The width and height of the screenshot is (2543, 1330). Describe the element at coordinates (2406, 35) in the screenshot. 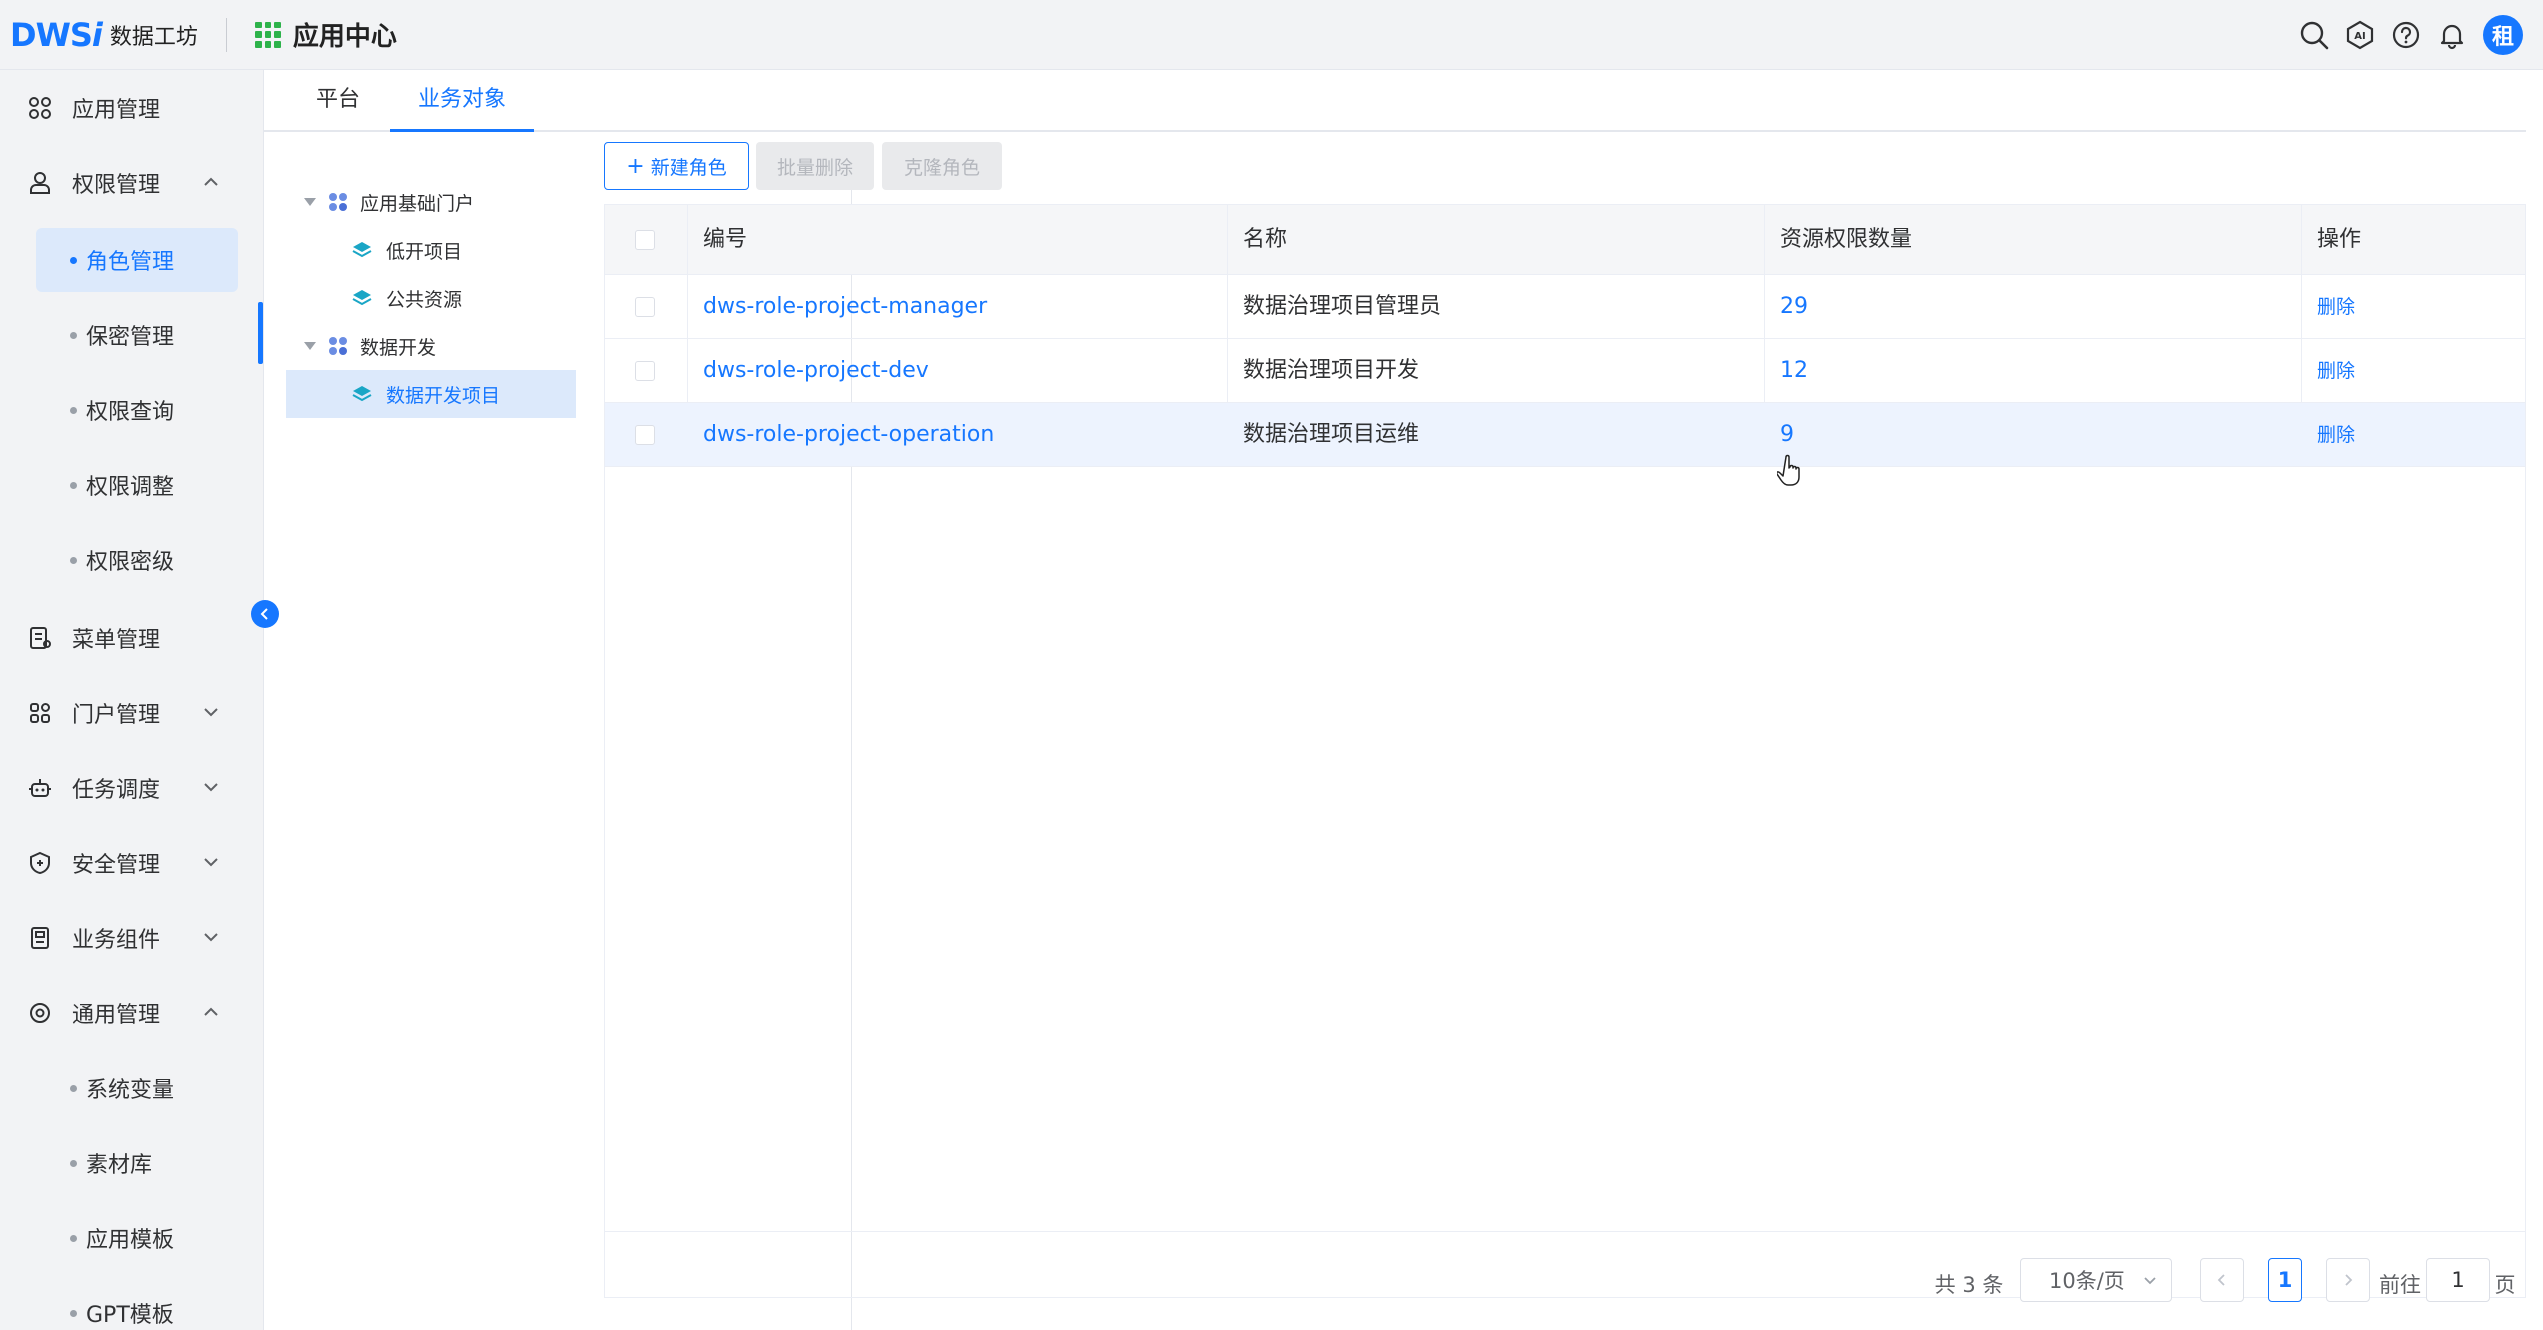

I see `help-icon` at that location.